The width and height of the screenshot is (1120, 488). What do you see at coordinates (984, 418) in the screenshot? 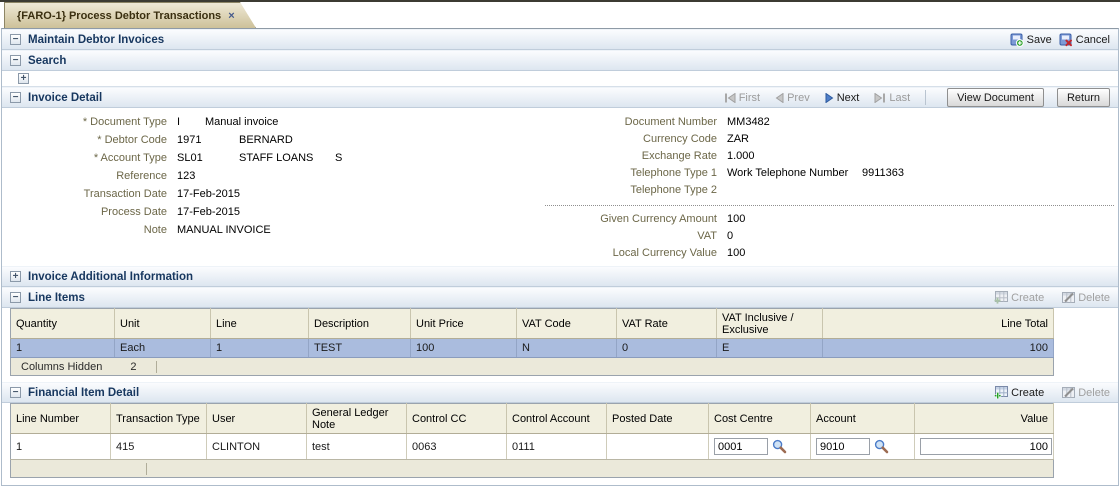
I see `col-value: Value` at bounding box center [984, 418].